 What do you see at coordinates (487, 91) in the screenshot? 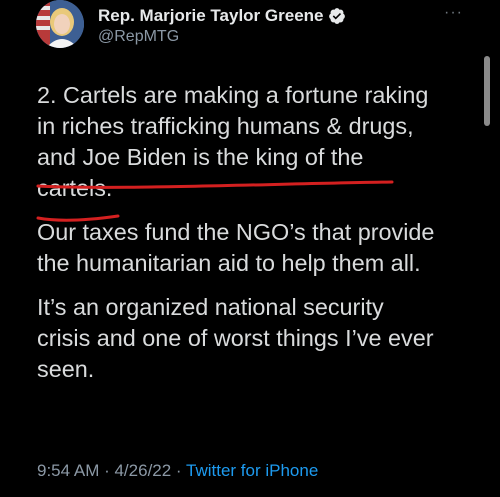
I see `scrollbar` at bounding box center [487, 91].